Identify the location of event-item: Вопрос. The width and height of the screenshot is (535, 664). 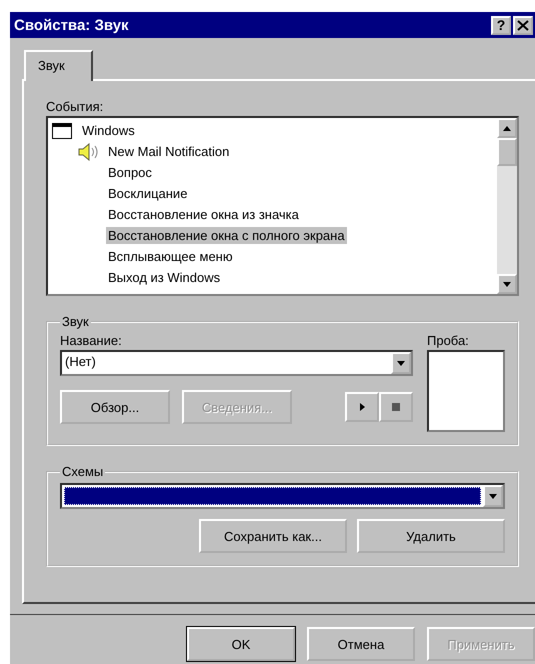
(130, 172).